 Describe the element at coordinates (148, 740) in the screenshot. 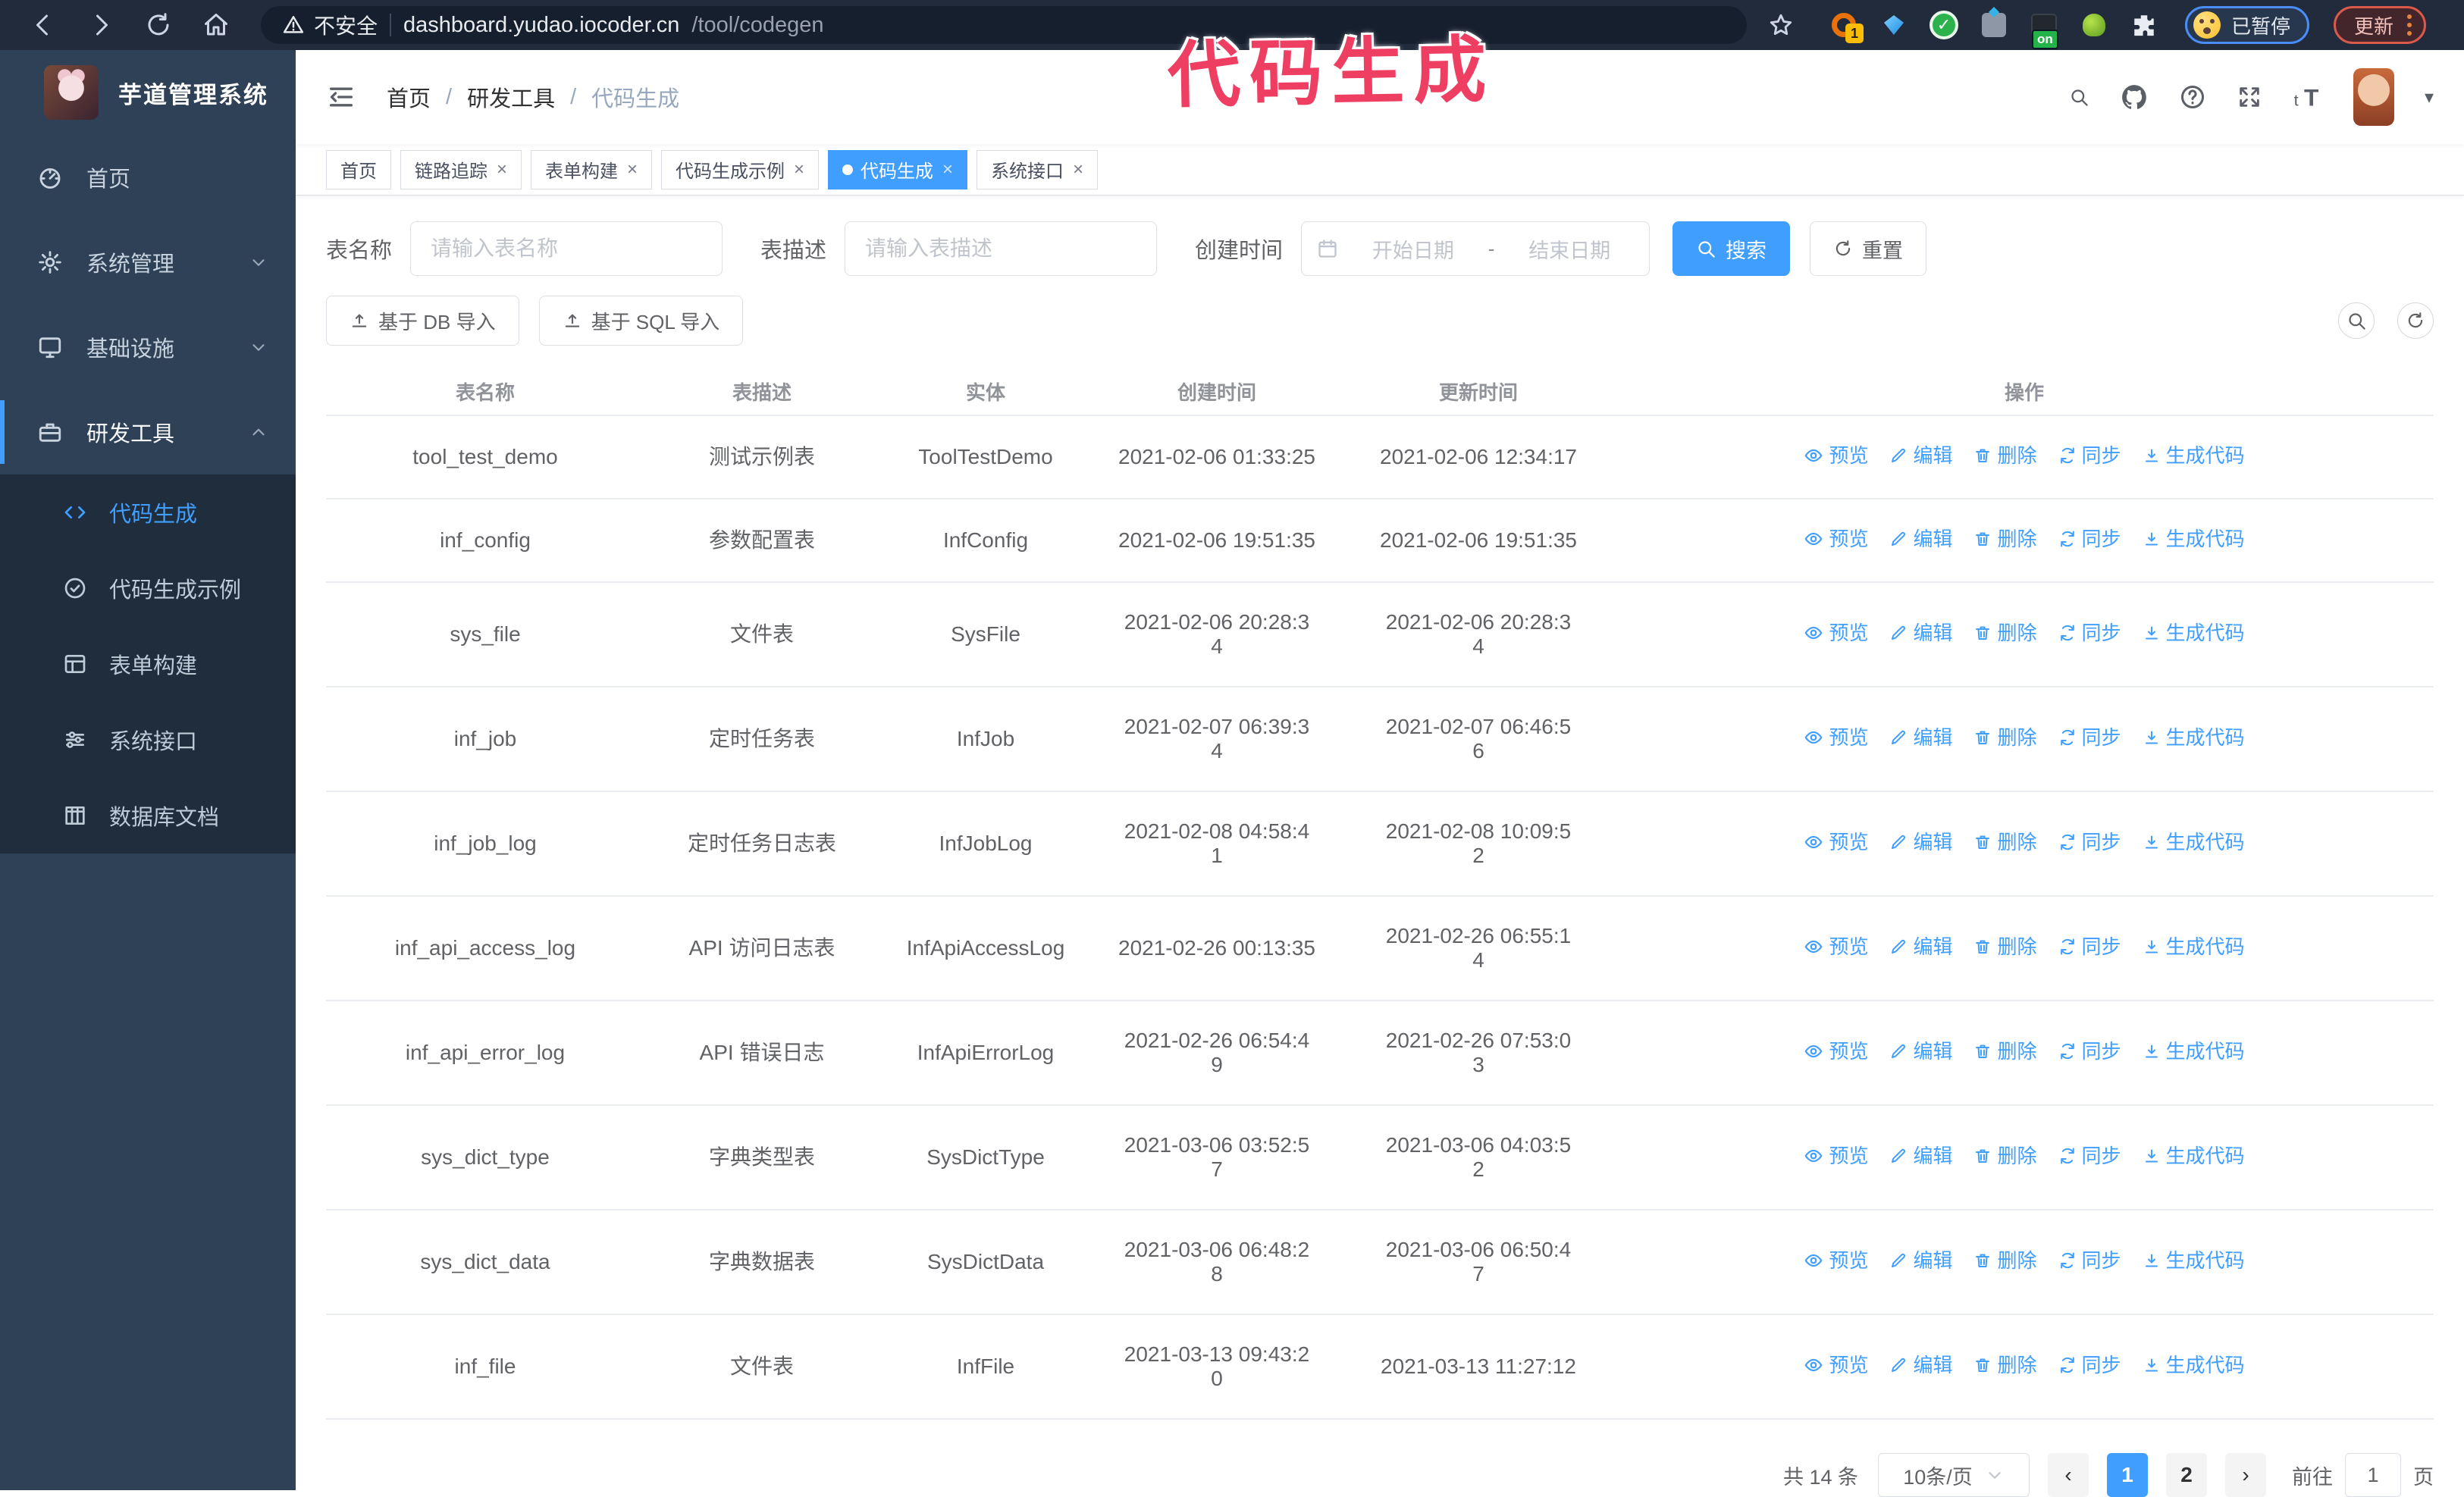

I see `sidebar-item-api: 系统接口` at that location.